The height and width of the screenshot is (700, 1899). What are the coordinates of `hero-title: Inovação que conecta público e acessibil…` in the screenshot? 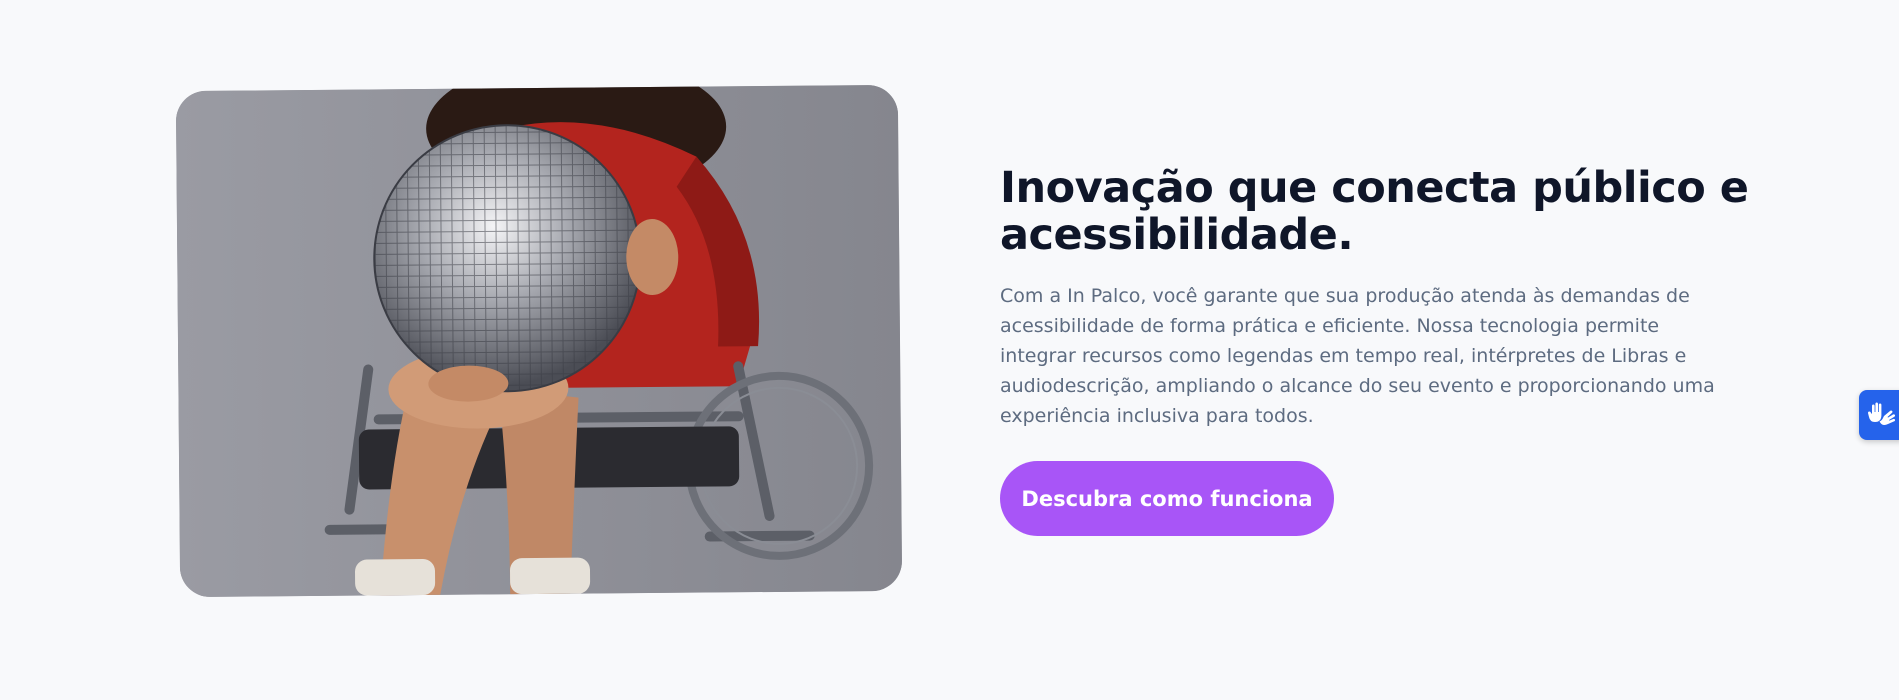 It's located at (1374, 211).